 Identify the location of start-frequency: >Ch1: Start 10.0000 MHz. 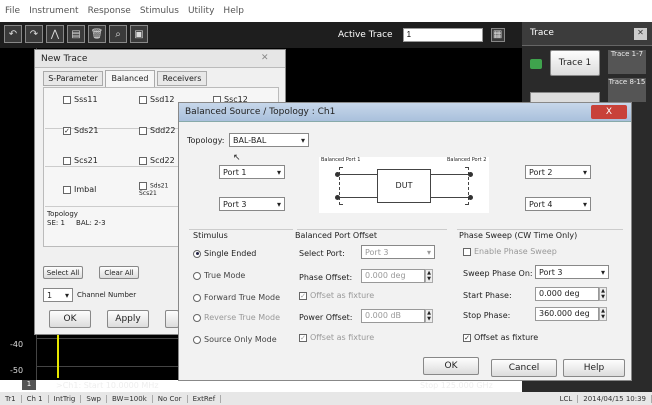
(107, 385).